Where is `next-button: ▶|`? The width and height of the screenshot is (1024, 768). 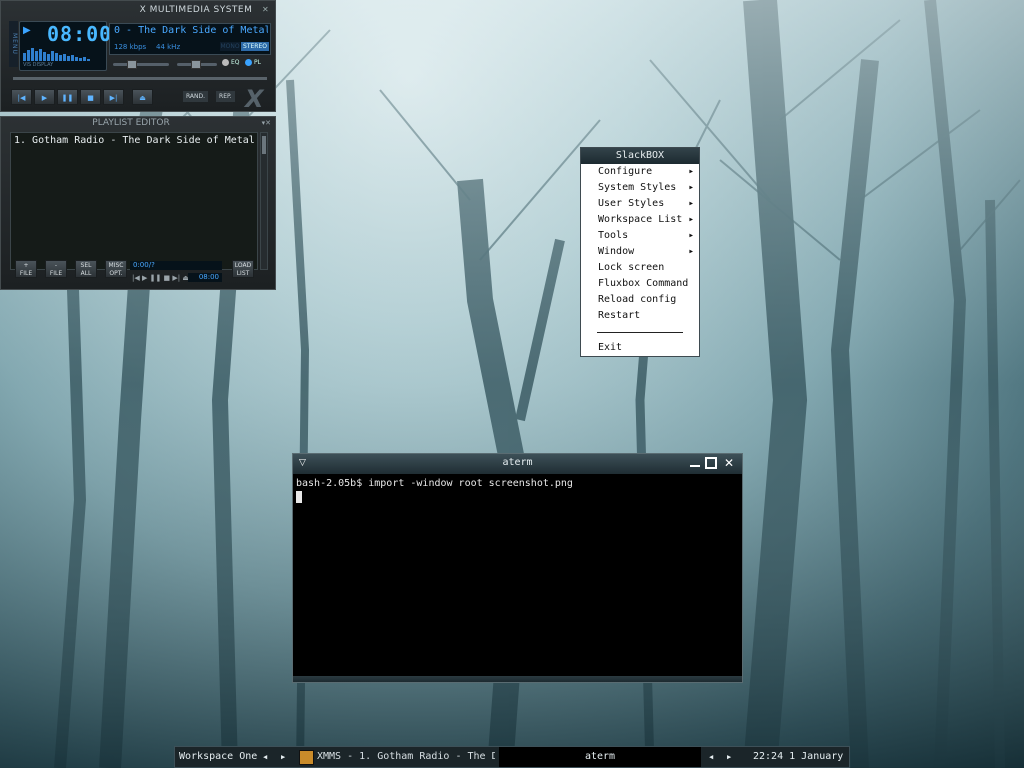 next-button: ▶| is located at coordinates (113, 97).